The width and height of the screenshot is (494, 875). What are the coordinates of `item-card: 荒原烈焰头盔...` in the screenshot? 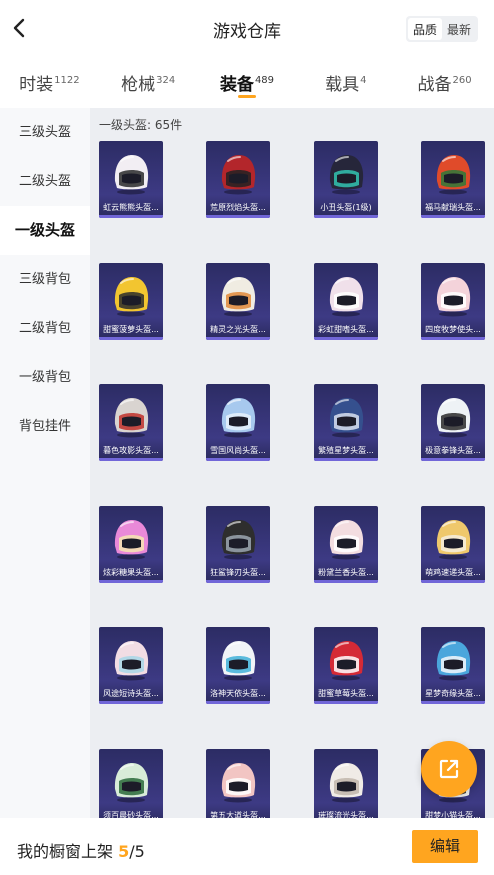 It's located at (238, 179).